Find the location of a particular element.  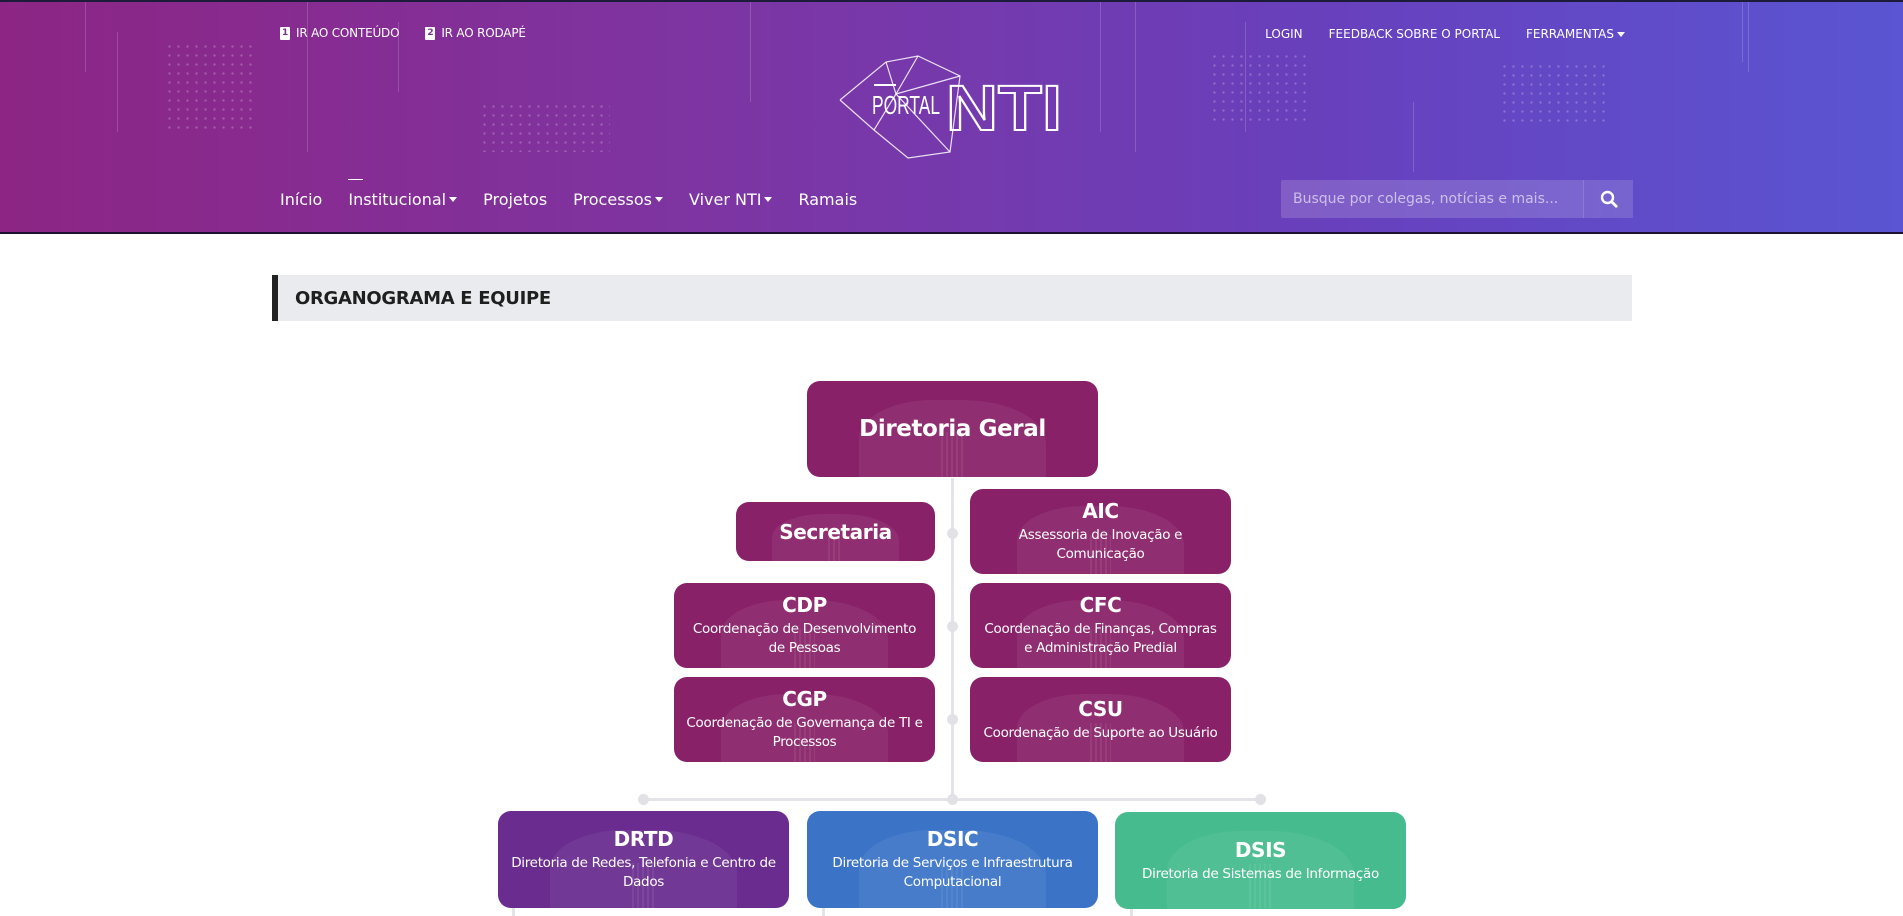

nav-processos-label: Processos is located at coordinates (612, 199).